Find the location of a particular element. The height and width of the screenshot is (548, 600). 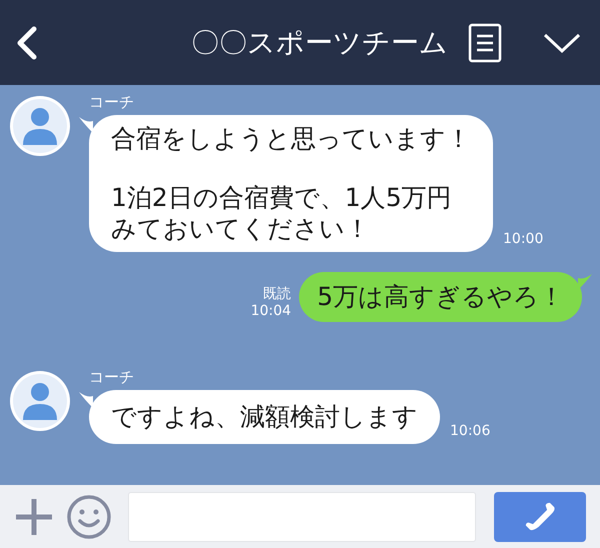

menu-icon is located at coordinates (485, 42).